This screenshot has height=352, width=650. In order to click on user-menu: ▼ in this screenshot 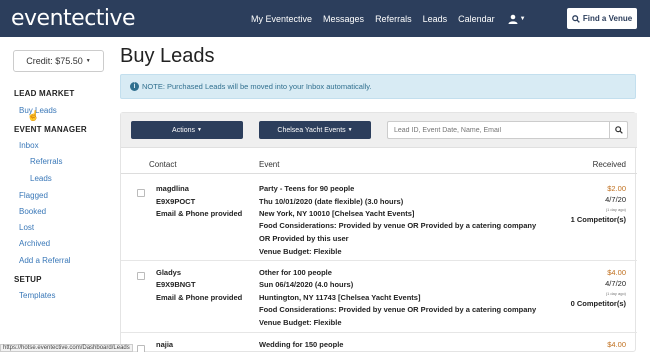, I will do `click(517, 19)`.